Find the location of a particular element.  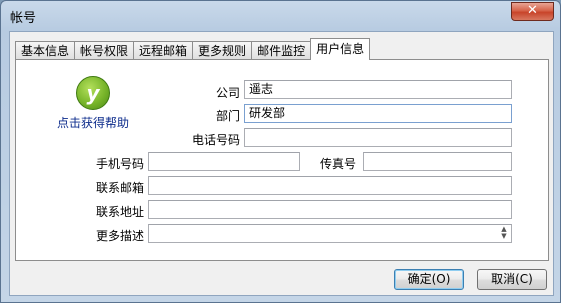

close-button: ✕ is located at coordinates (532, 11).